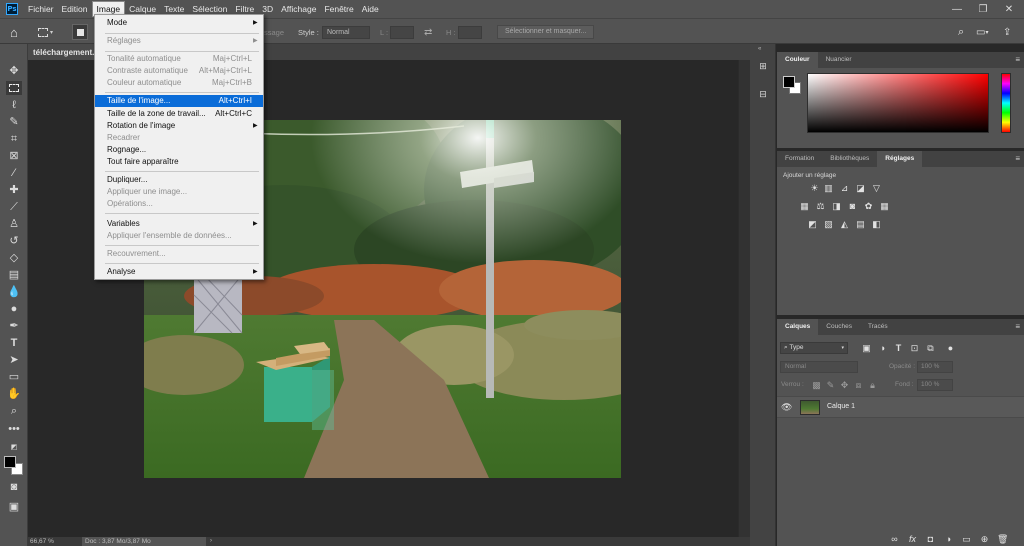  I want to click on history-brush-tool-icon: ↺, so click(14, 241).